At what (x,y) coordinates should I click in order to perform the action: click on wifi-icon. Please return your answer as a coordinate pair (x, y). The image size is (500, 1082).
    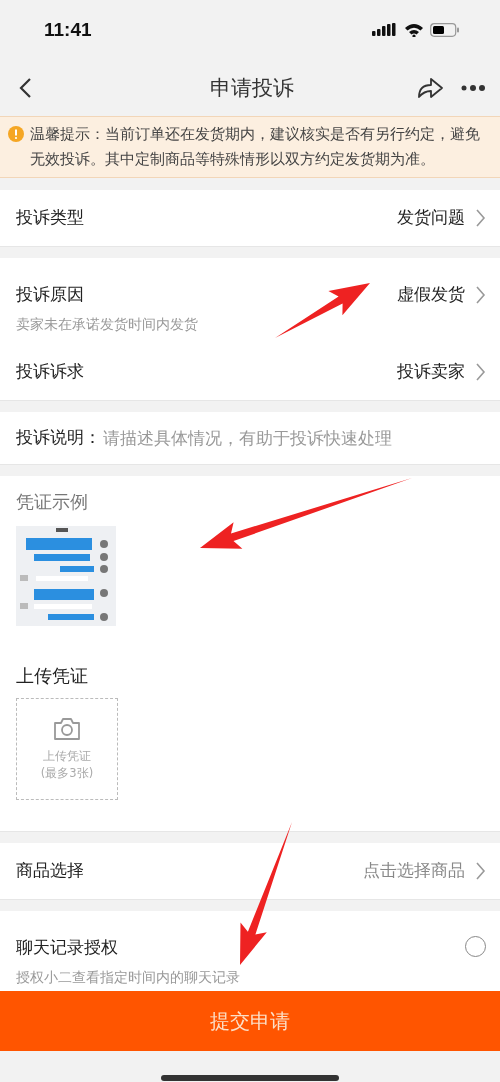
    Looking at the image, I should click on (414, 30).